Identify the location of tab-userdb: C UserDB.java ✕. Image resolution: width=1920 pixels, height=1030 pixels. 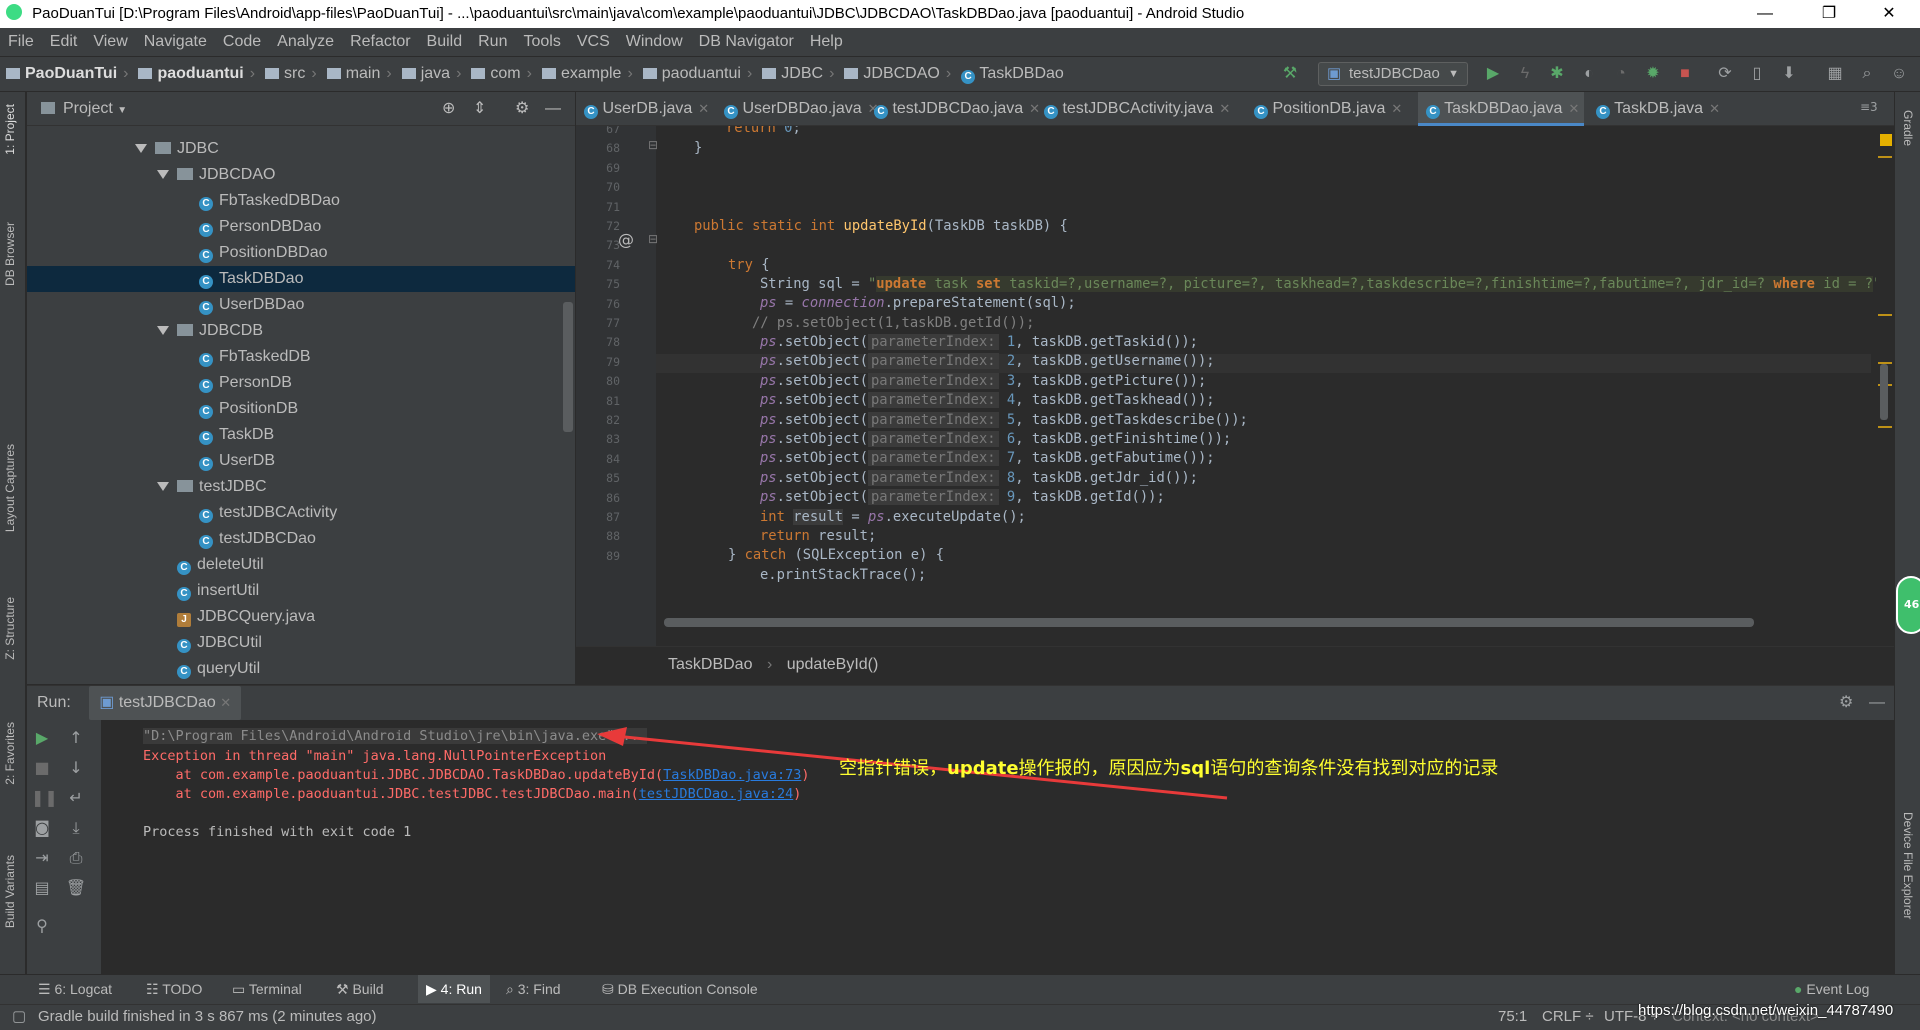
(646, 109).